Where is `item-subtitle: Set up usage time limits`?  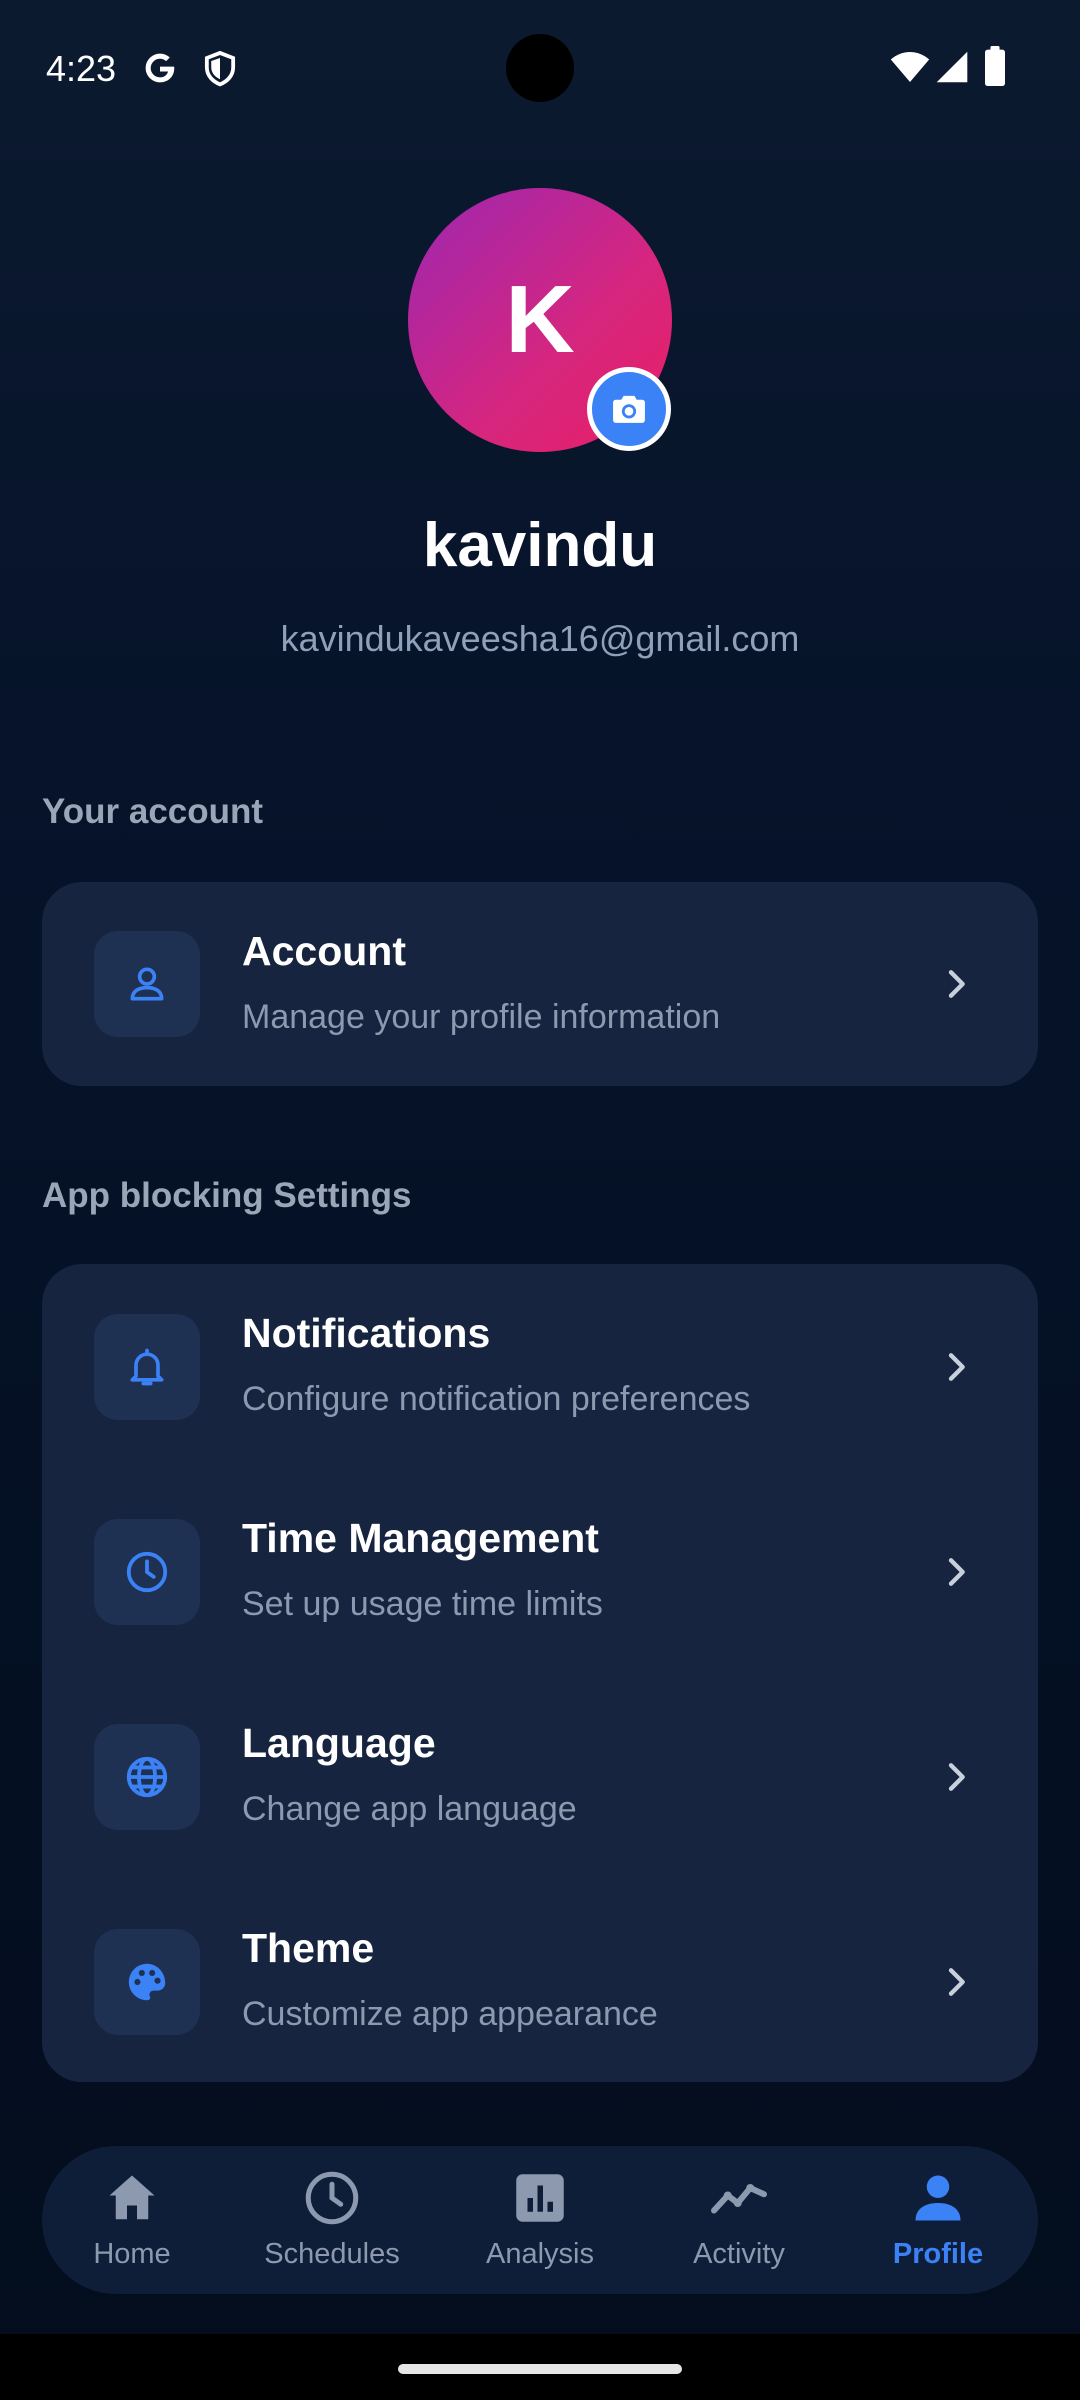 item-subtitle: Set up usage time limits is located at coordinates (422, 1604).